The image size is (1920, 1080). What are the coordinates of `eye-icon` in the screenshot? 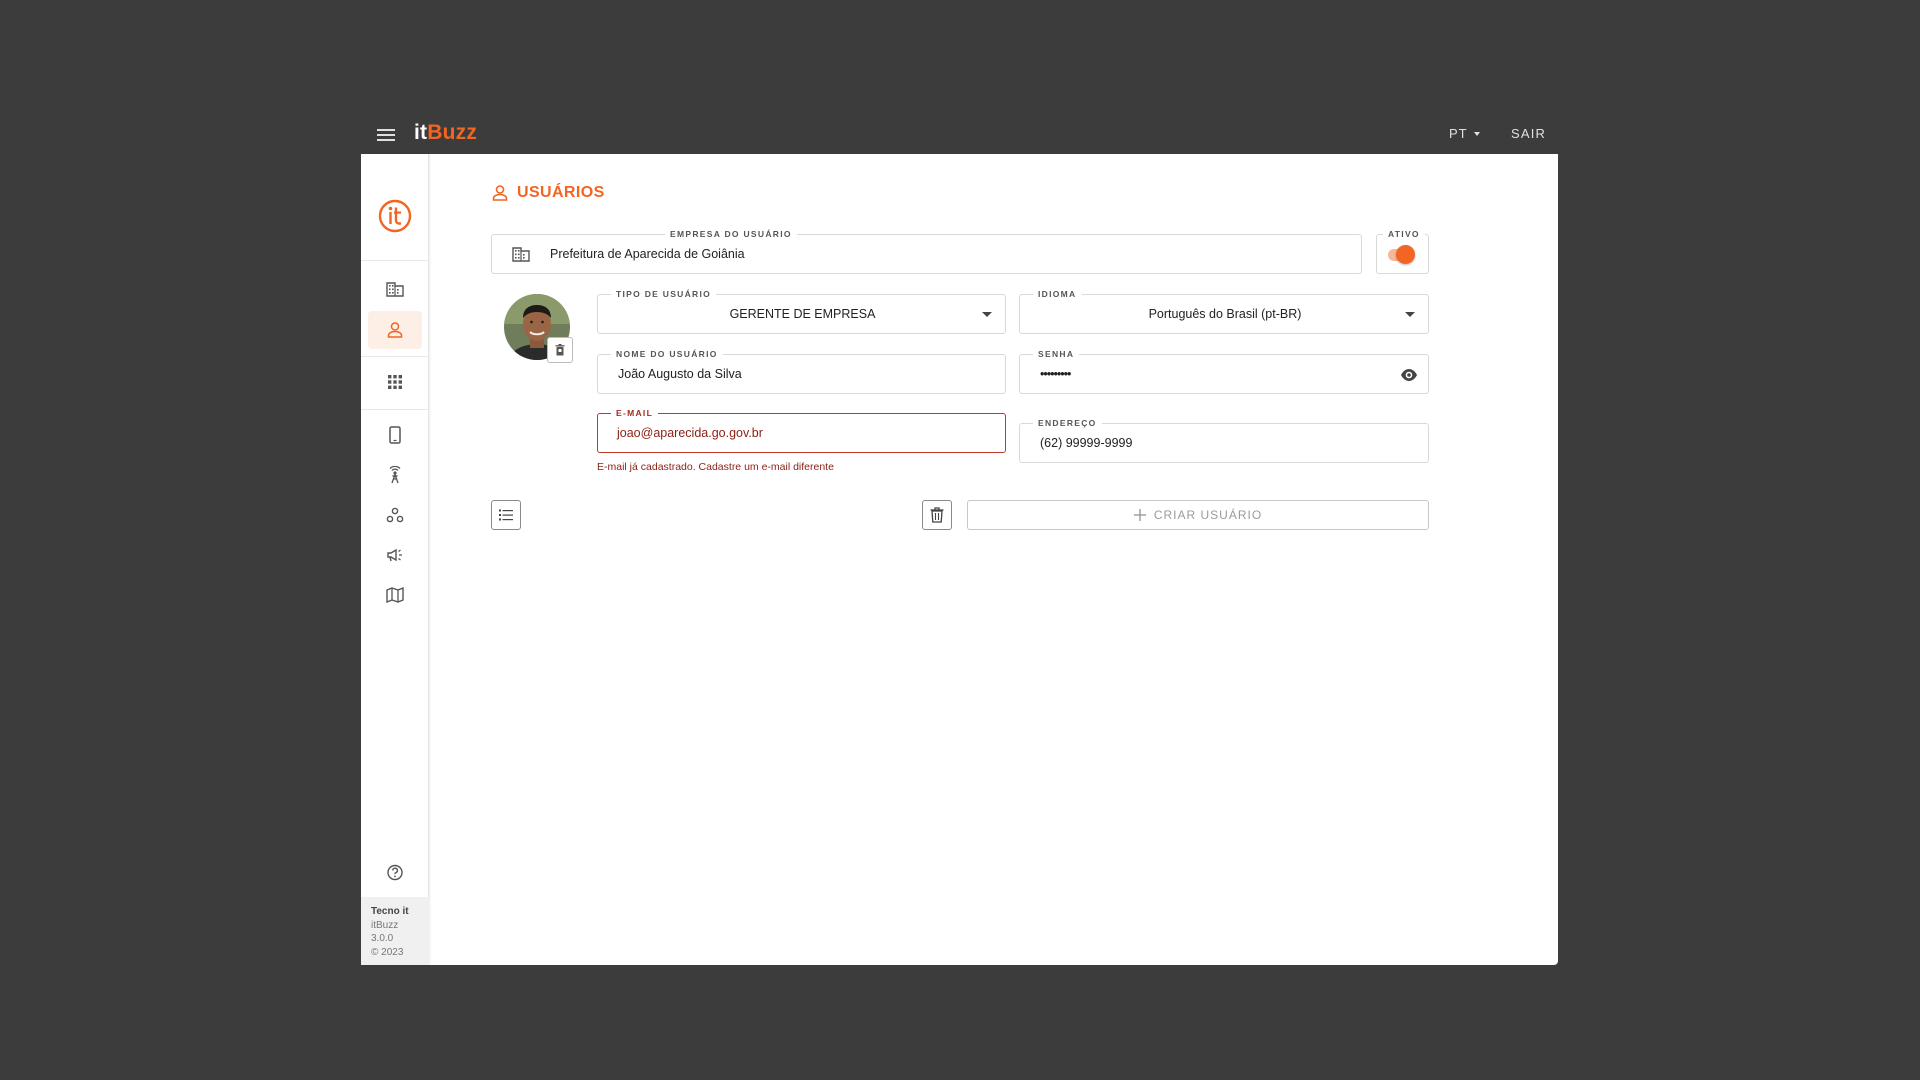 It's located at (1409, 377).